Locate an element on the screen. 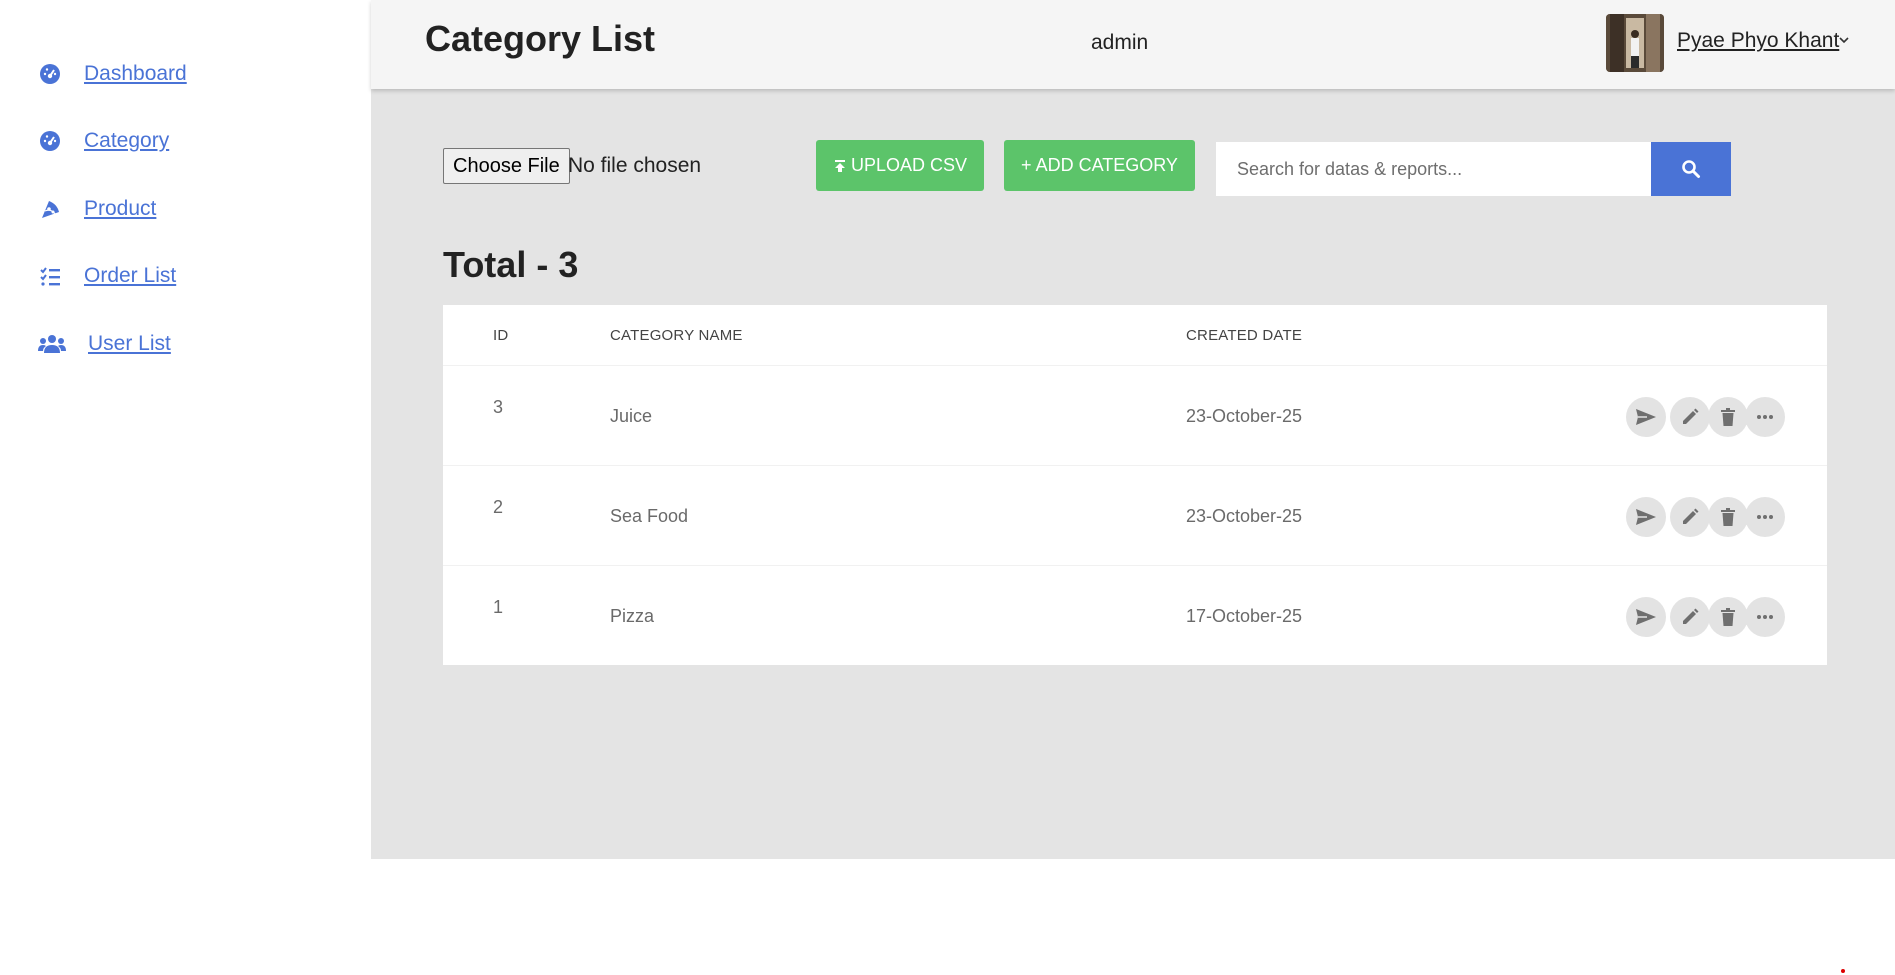 The height and width of the screenshot is (975, 1895). search-button is located at coordinates (1691, 169).